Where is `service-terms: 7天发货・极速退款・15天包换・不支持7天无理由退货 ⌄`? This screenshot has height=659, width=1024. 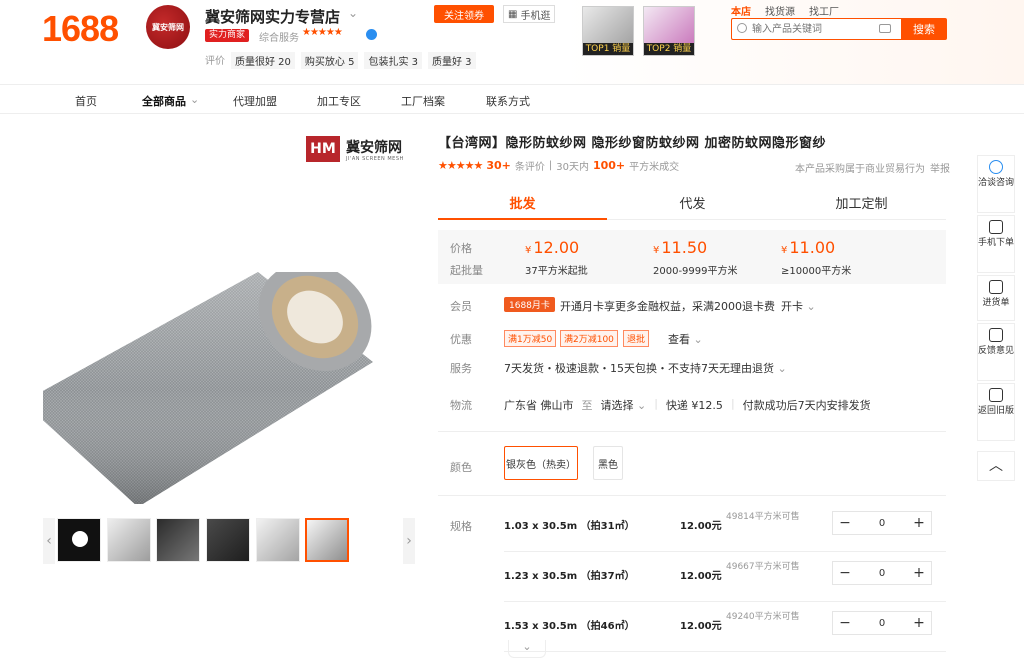 service-terms: 7天发货・极速退款・15天包换・不支持7天无理由退货 ⌄ is located at coordinates (645, 368).